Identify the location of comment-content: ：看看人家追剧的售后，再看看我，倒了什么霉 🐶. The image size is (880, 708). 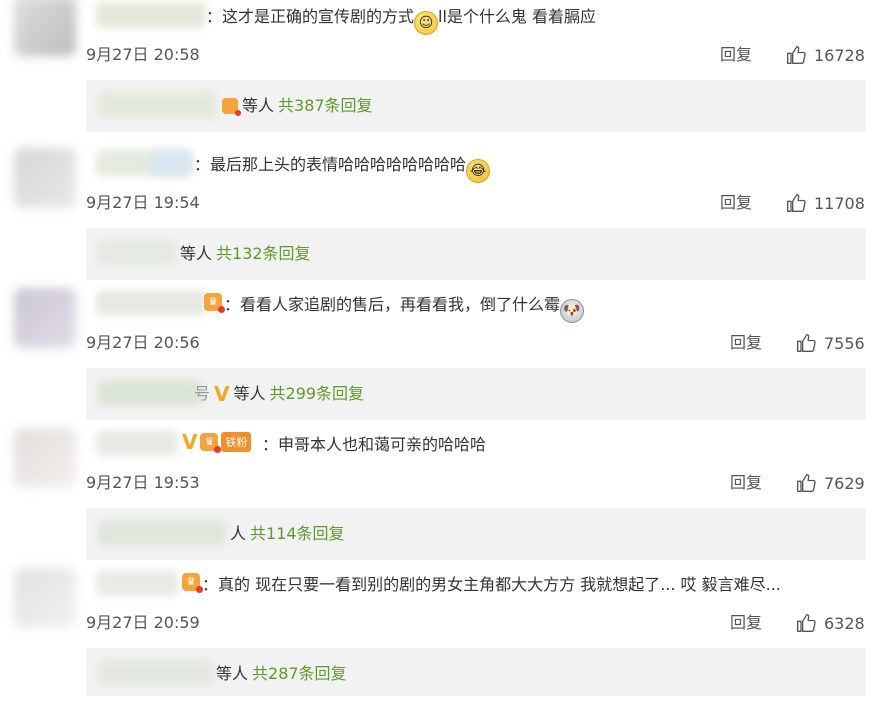
(404, 308).